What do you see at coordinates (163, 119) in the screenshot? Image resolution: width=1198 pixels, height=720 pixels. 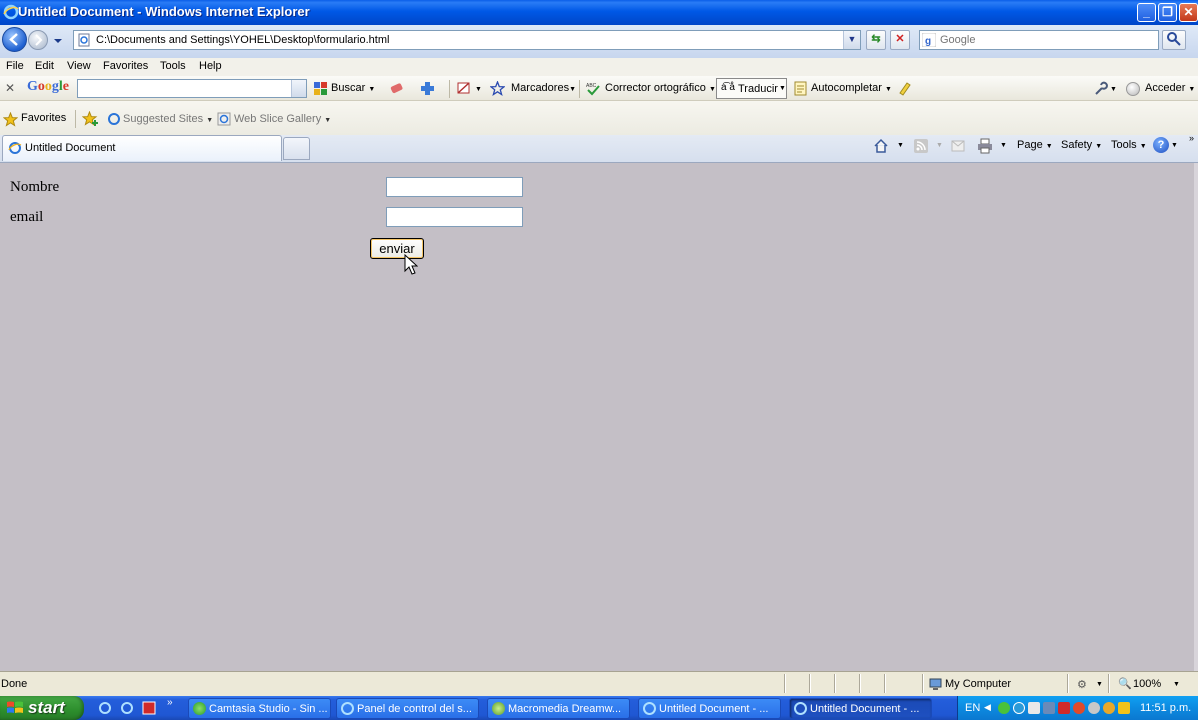 I see `suggested-sites-label: Suggested Sites` at bounding box center [163, 119].